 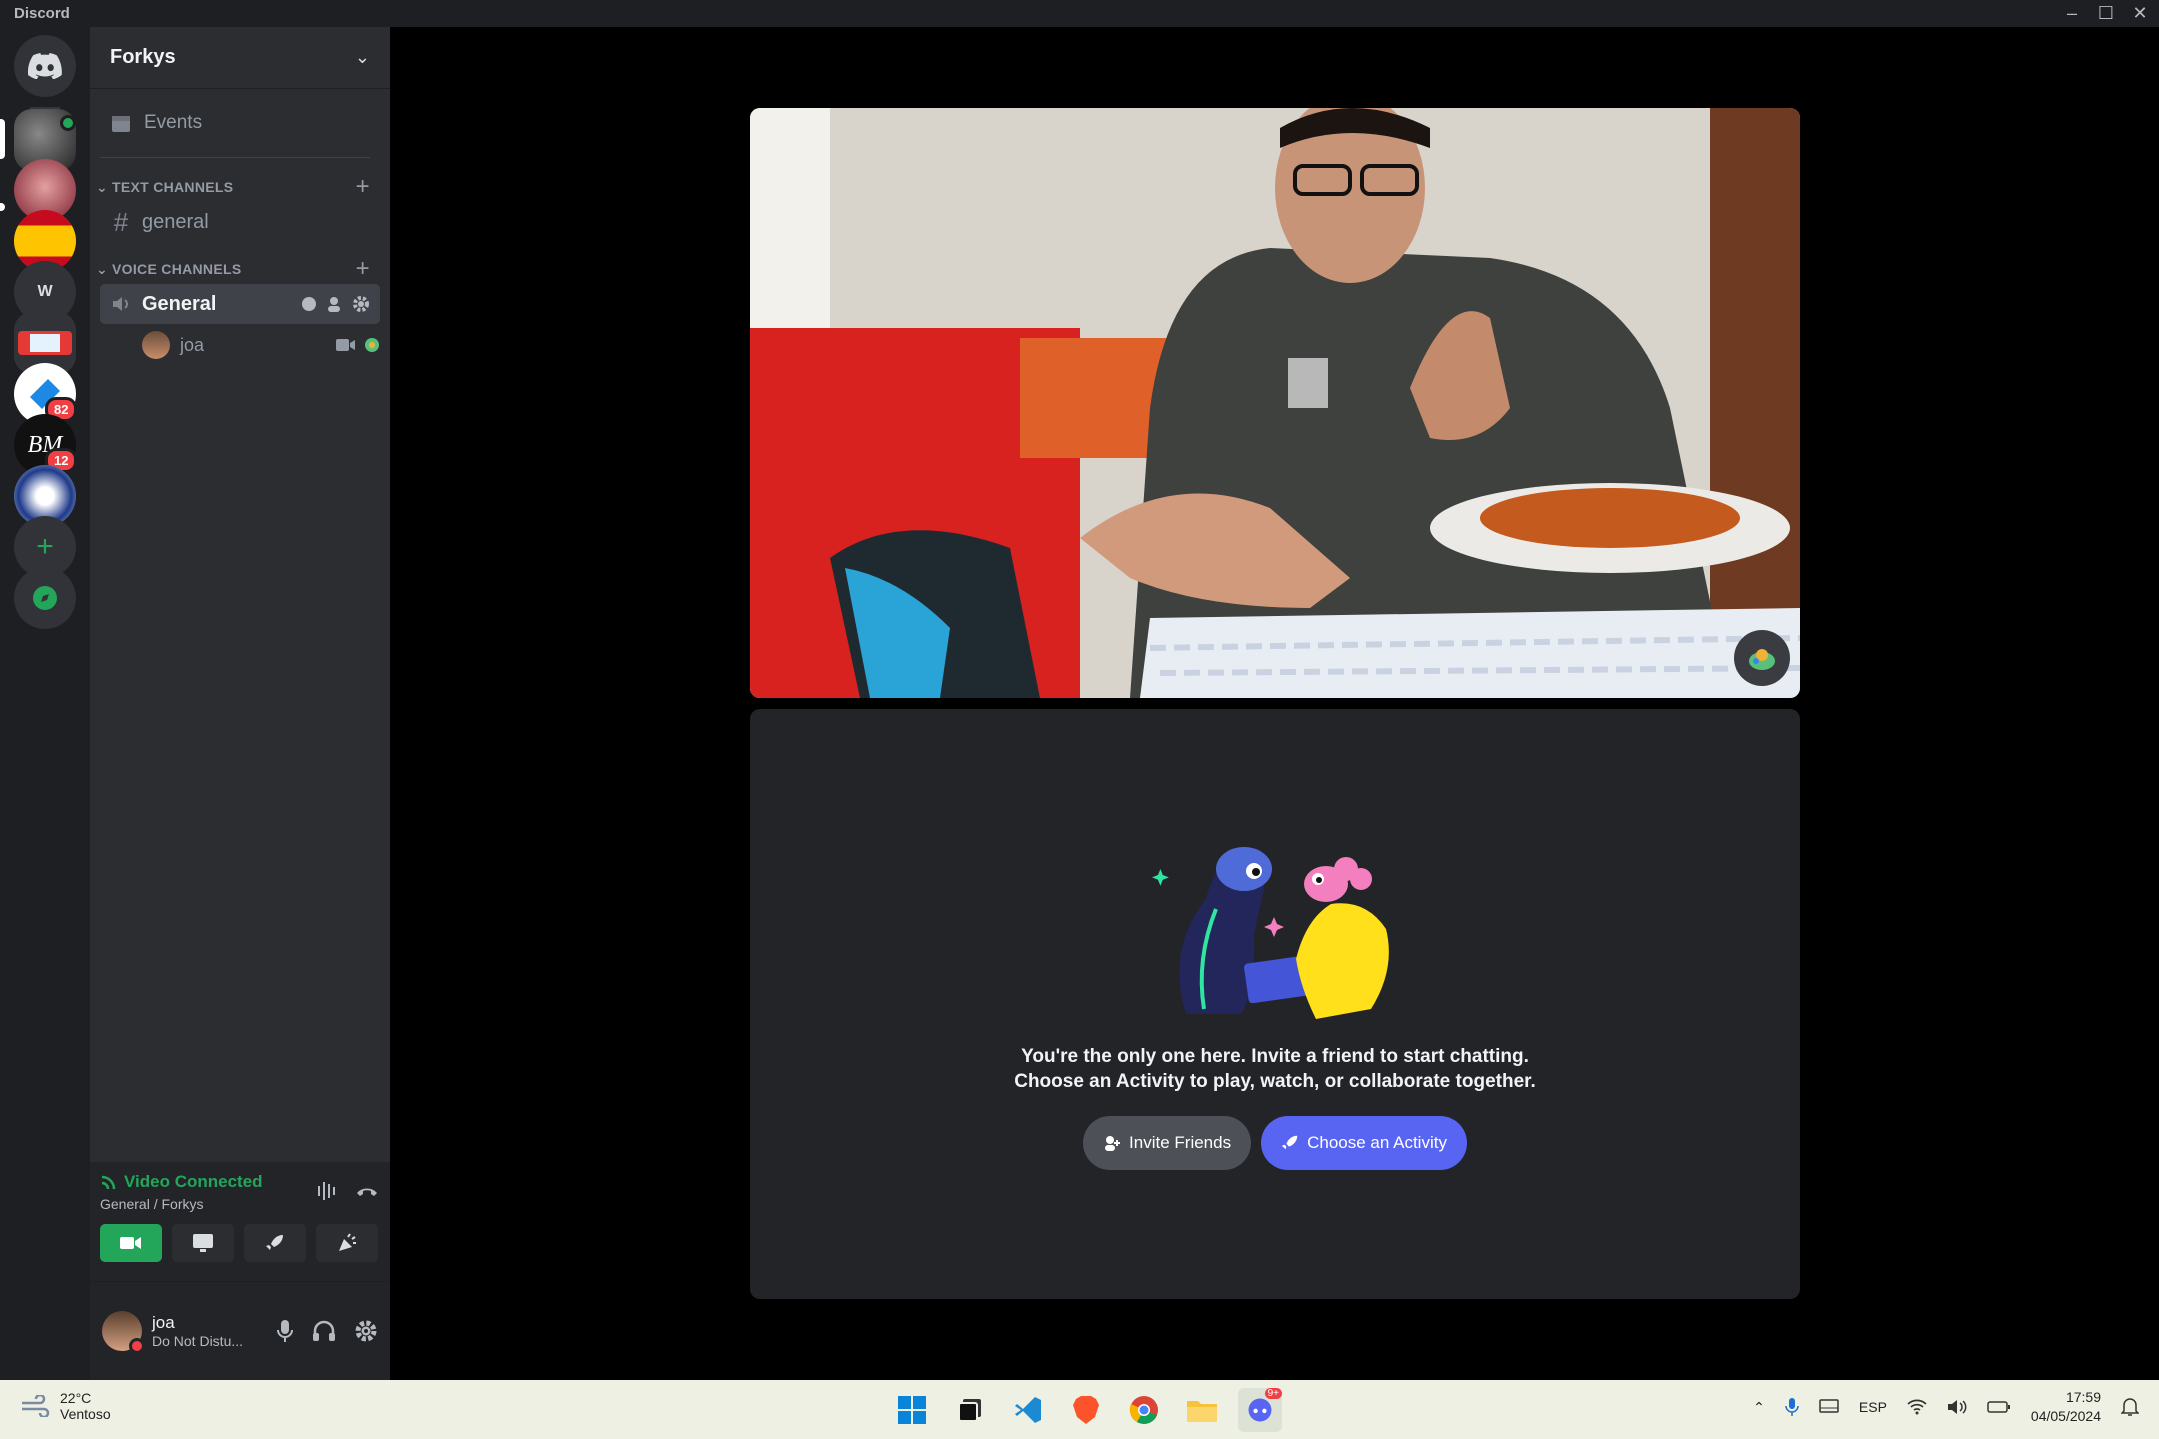 What do you see at coordinates (1829, 1407) in the screenshot?
I see `display-icon` at bounding box center [1829, 1407].